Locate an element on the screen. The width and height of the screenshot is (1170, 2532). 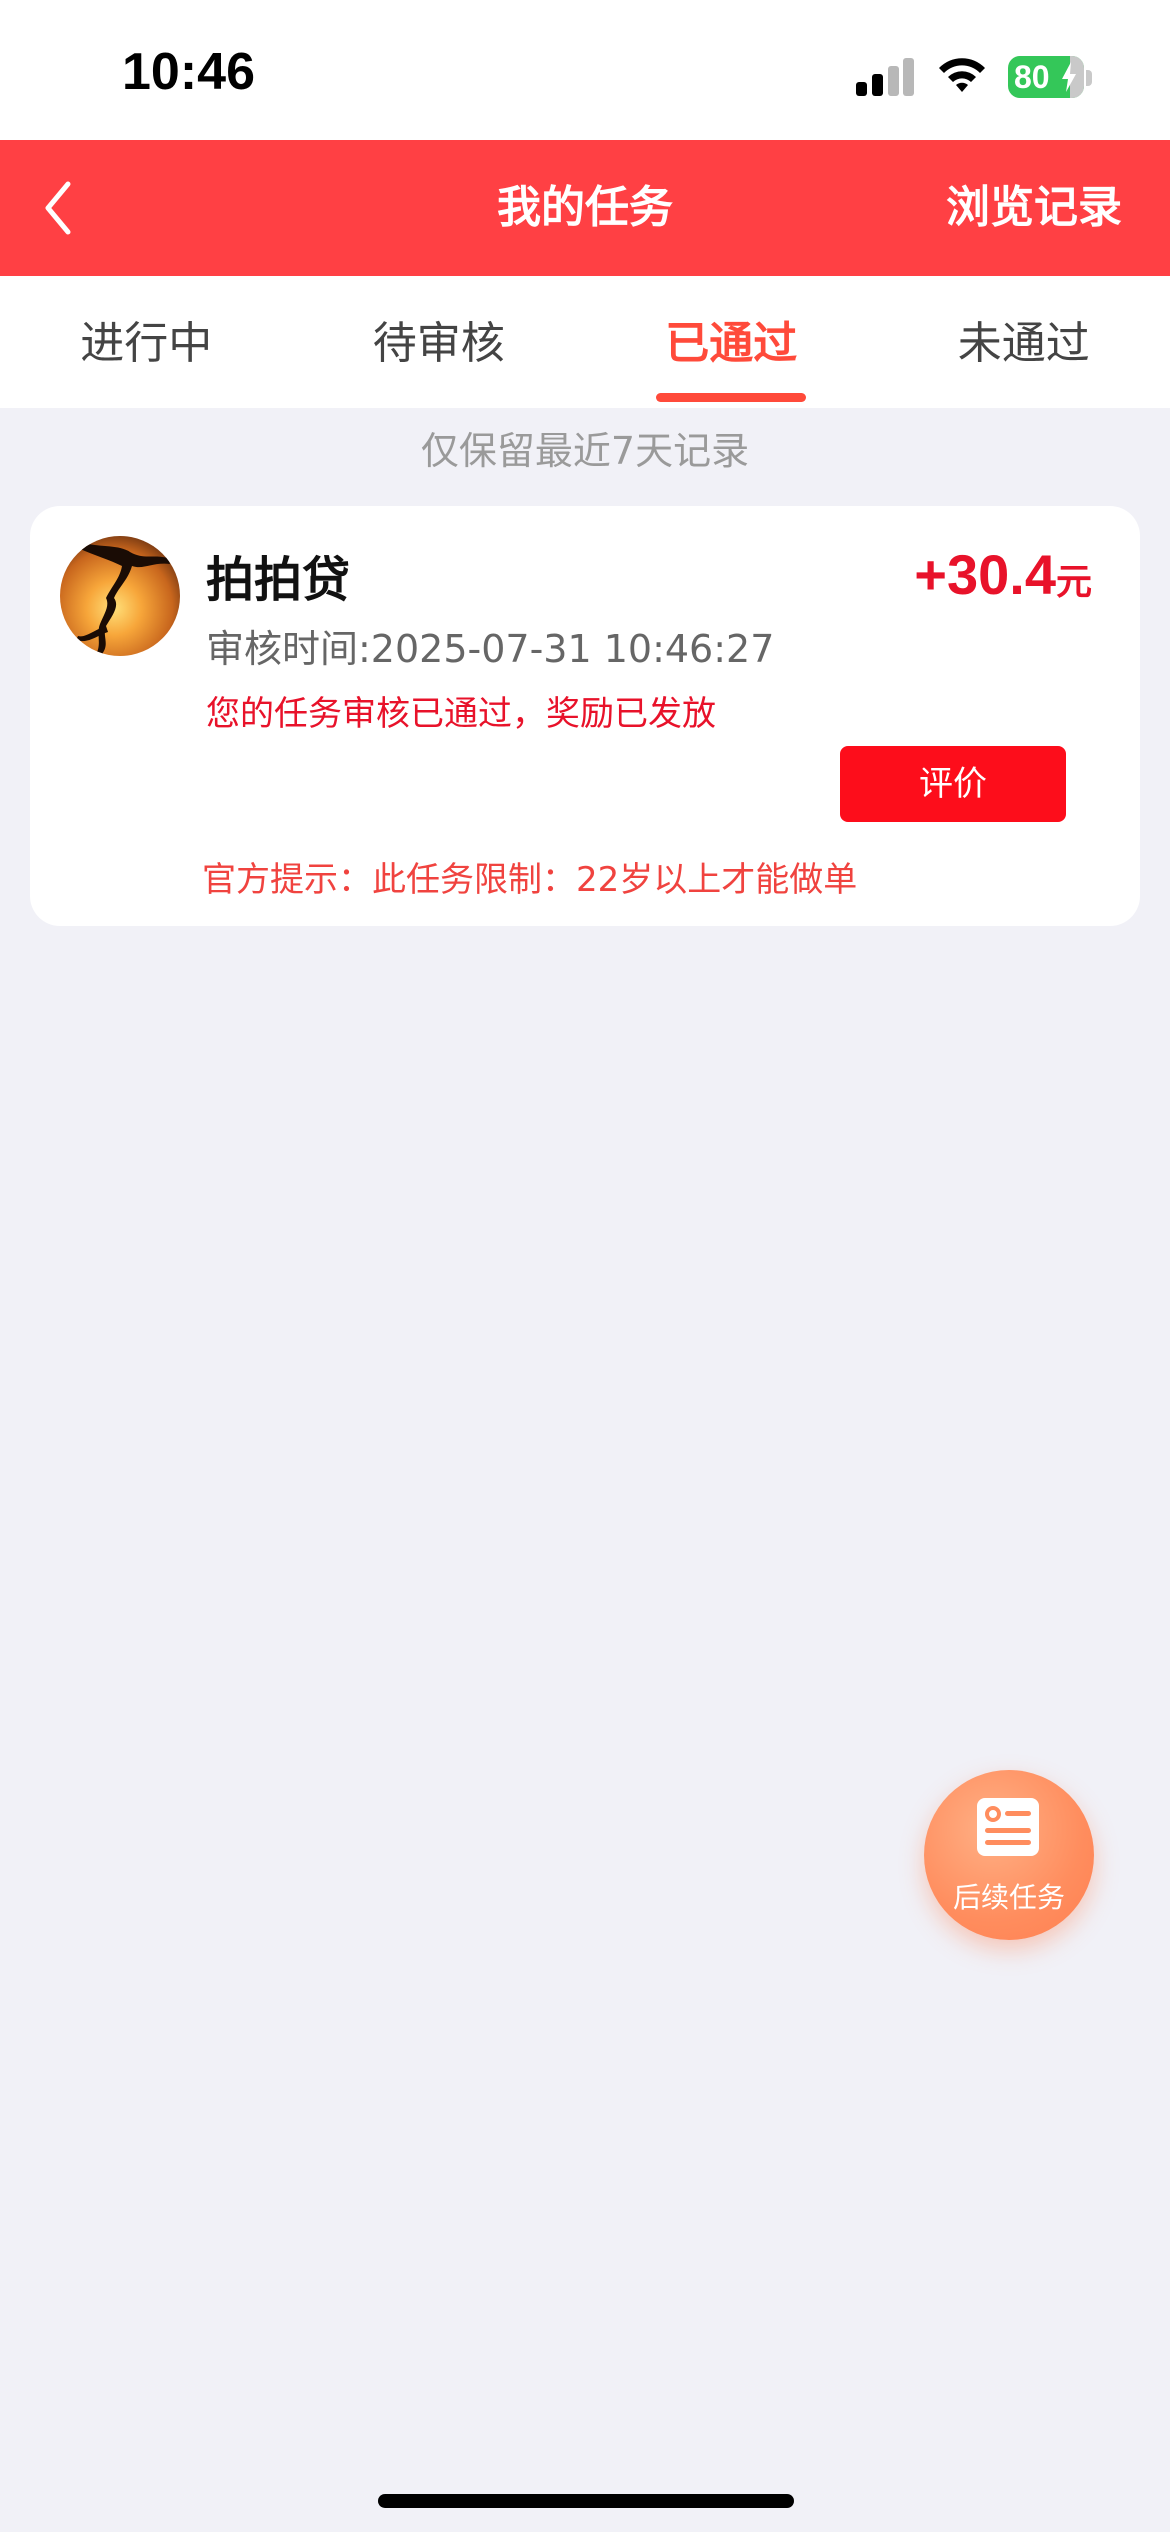
active-tab-indicator is located at coordinates (731, 397).